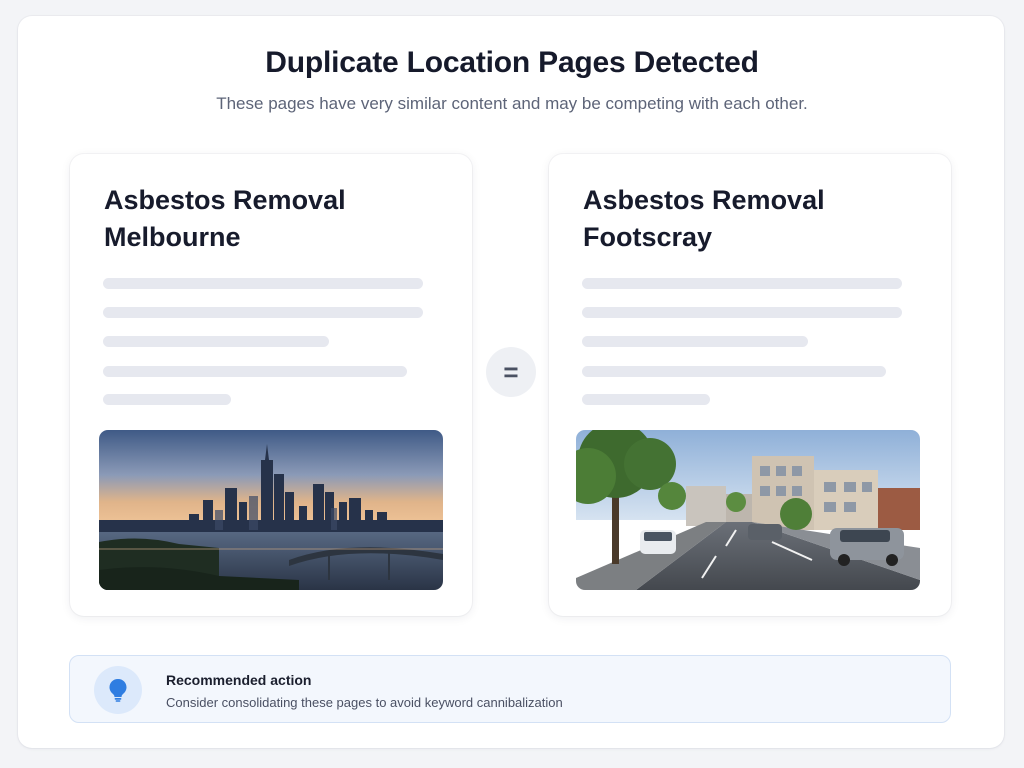 The height and width of the screenshot is (768, 1024). I want to click on lightbulb-icon, so click(118, 690).